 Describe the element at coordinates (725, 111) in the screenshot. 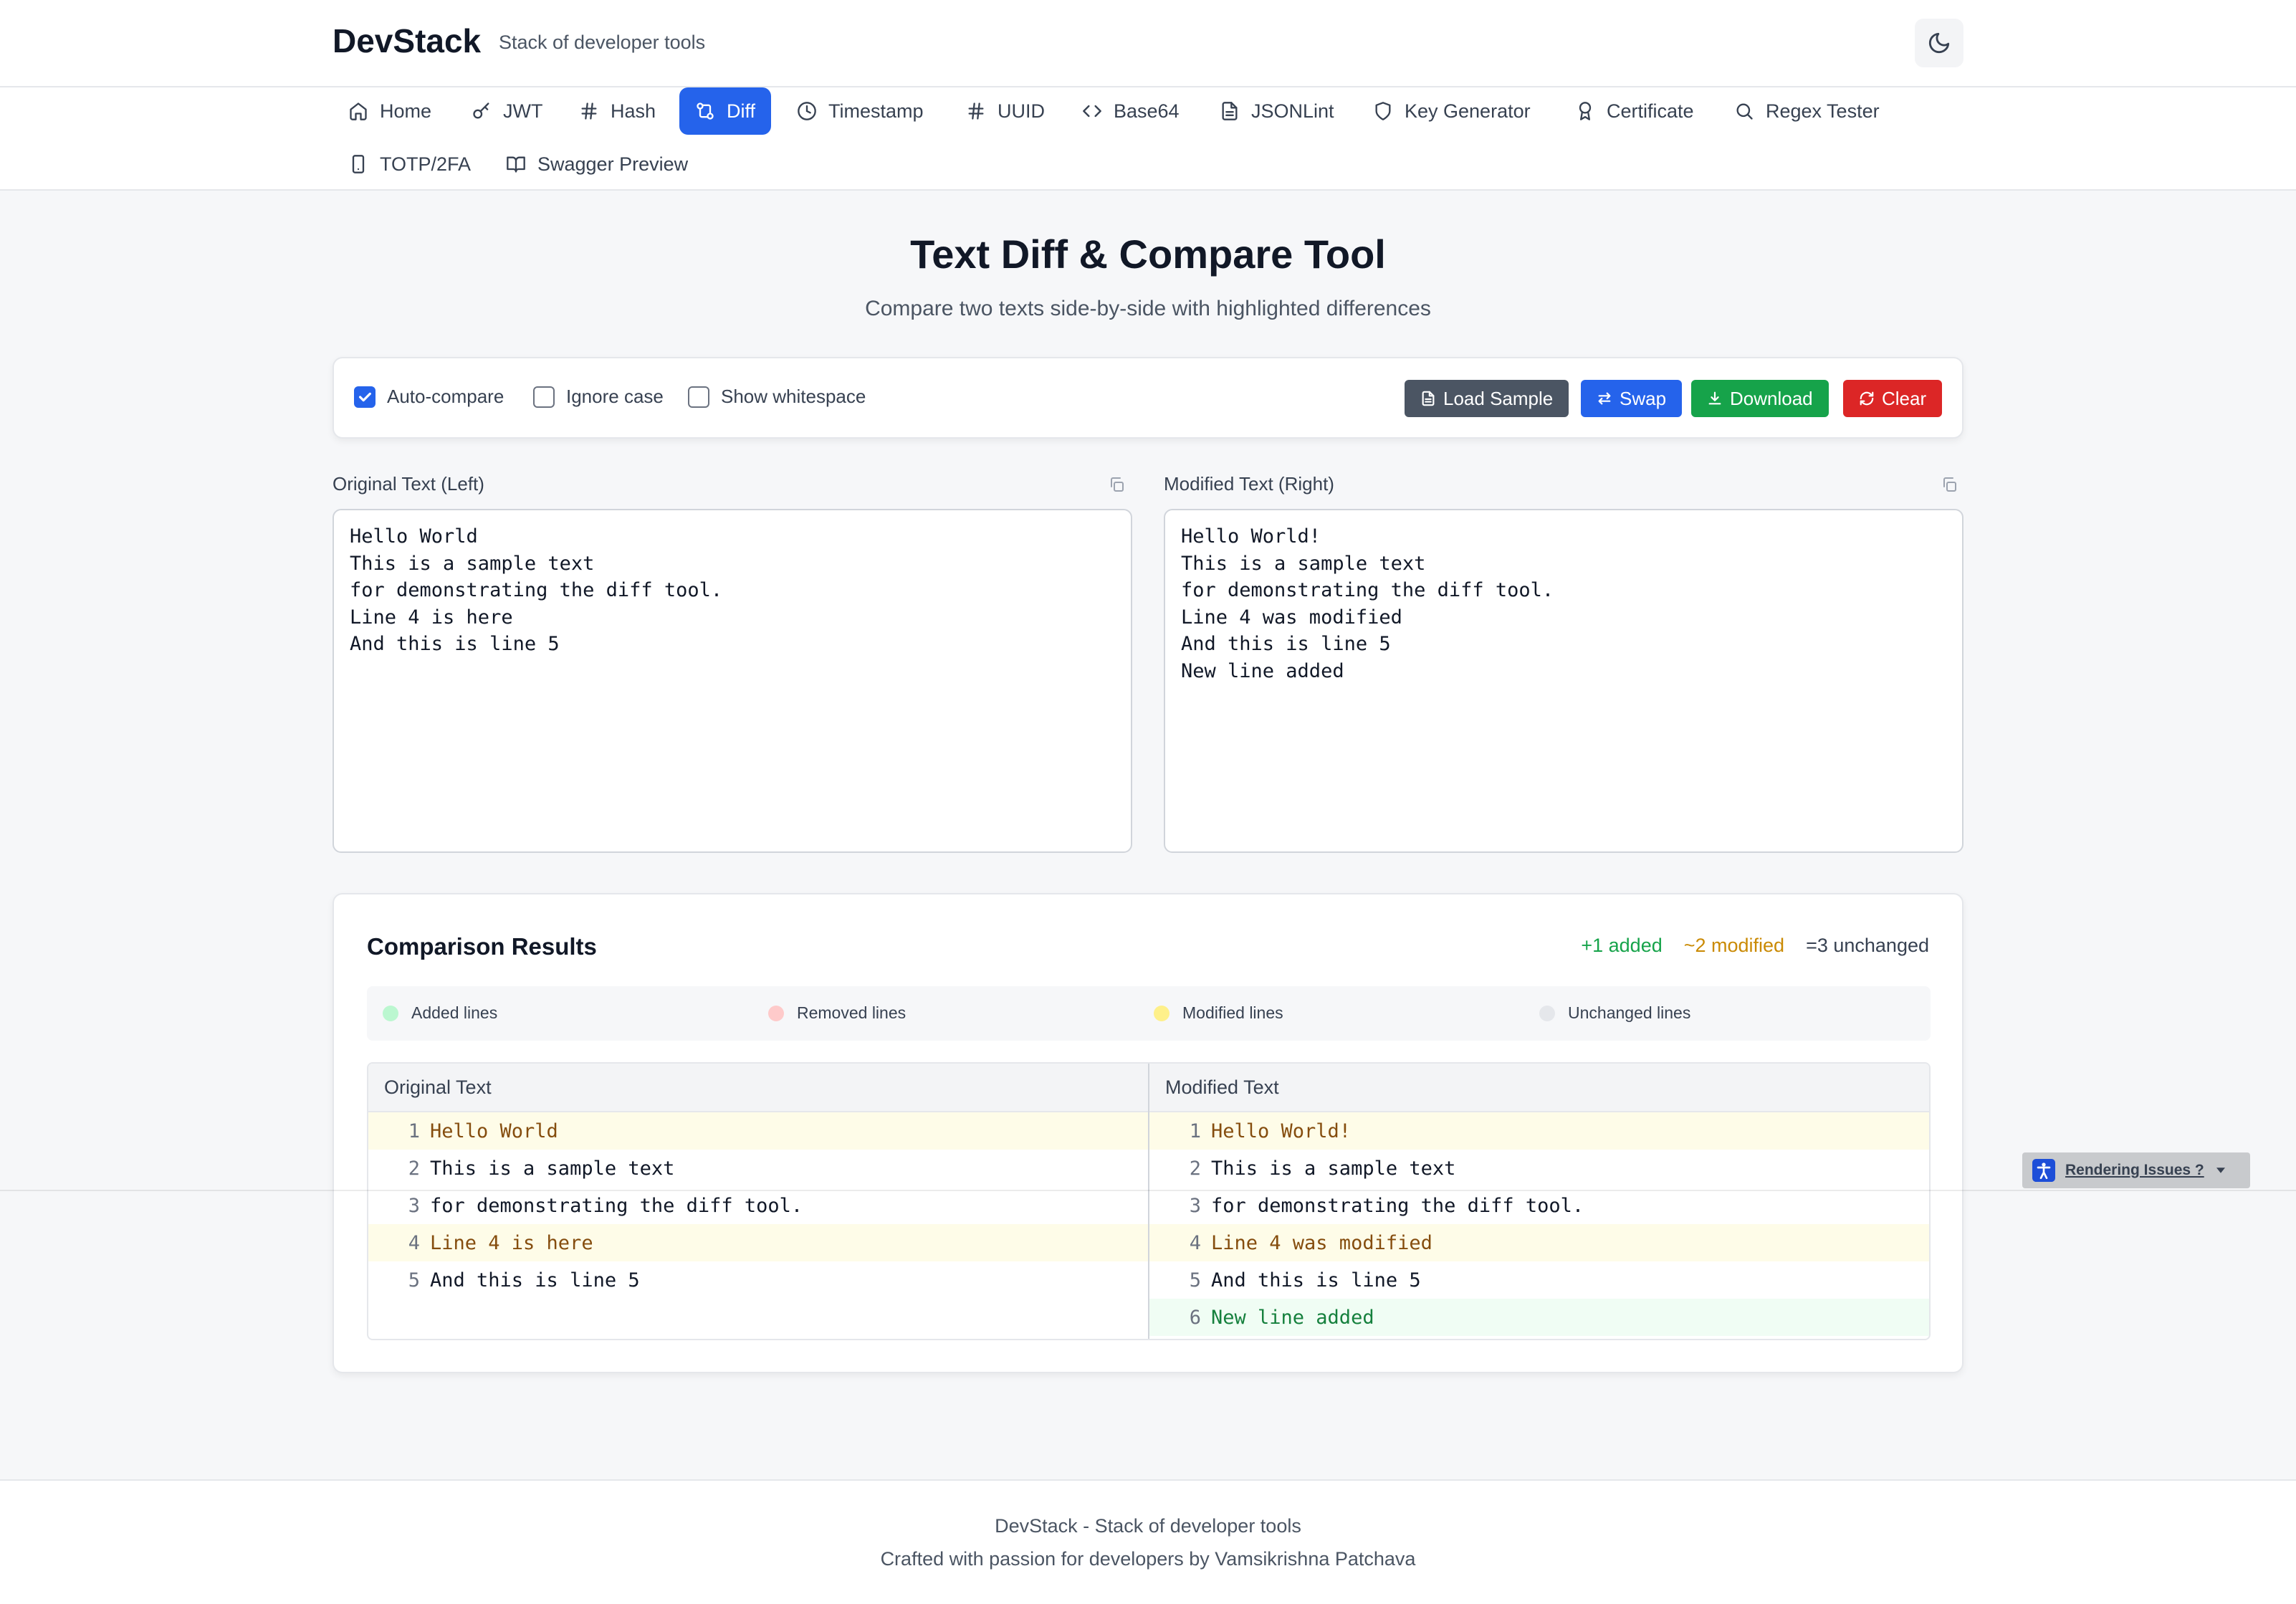

I see `nav-item-diff: Diff` at that location.